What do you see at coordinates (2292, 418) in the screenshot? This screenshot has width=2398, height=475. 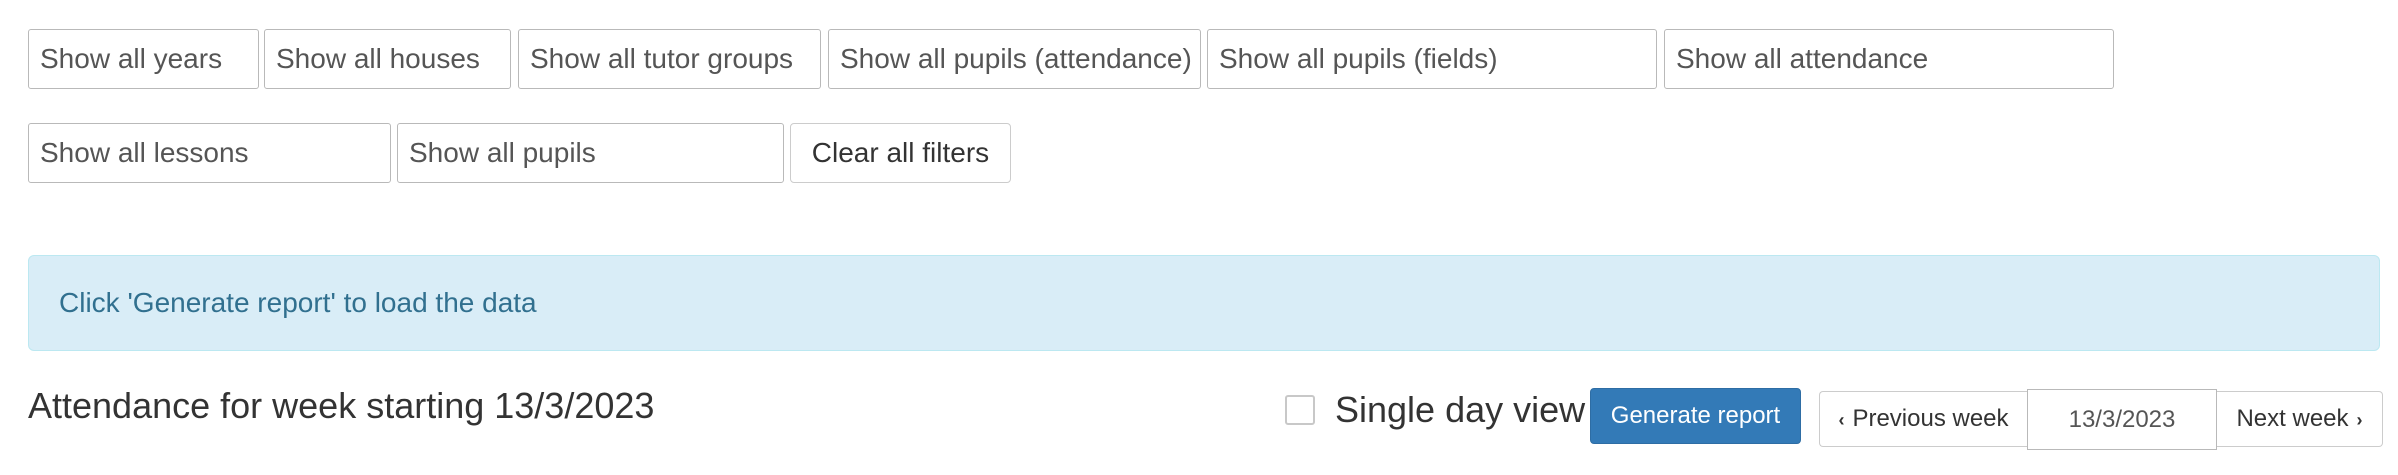 I see `next-week-label: Next week` at bounding box center [2292, 418].